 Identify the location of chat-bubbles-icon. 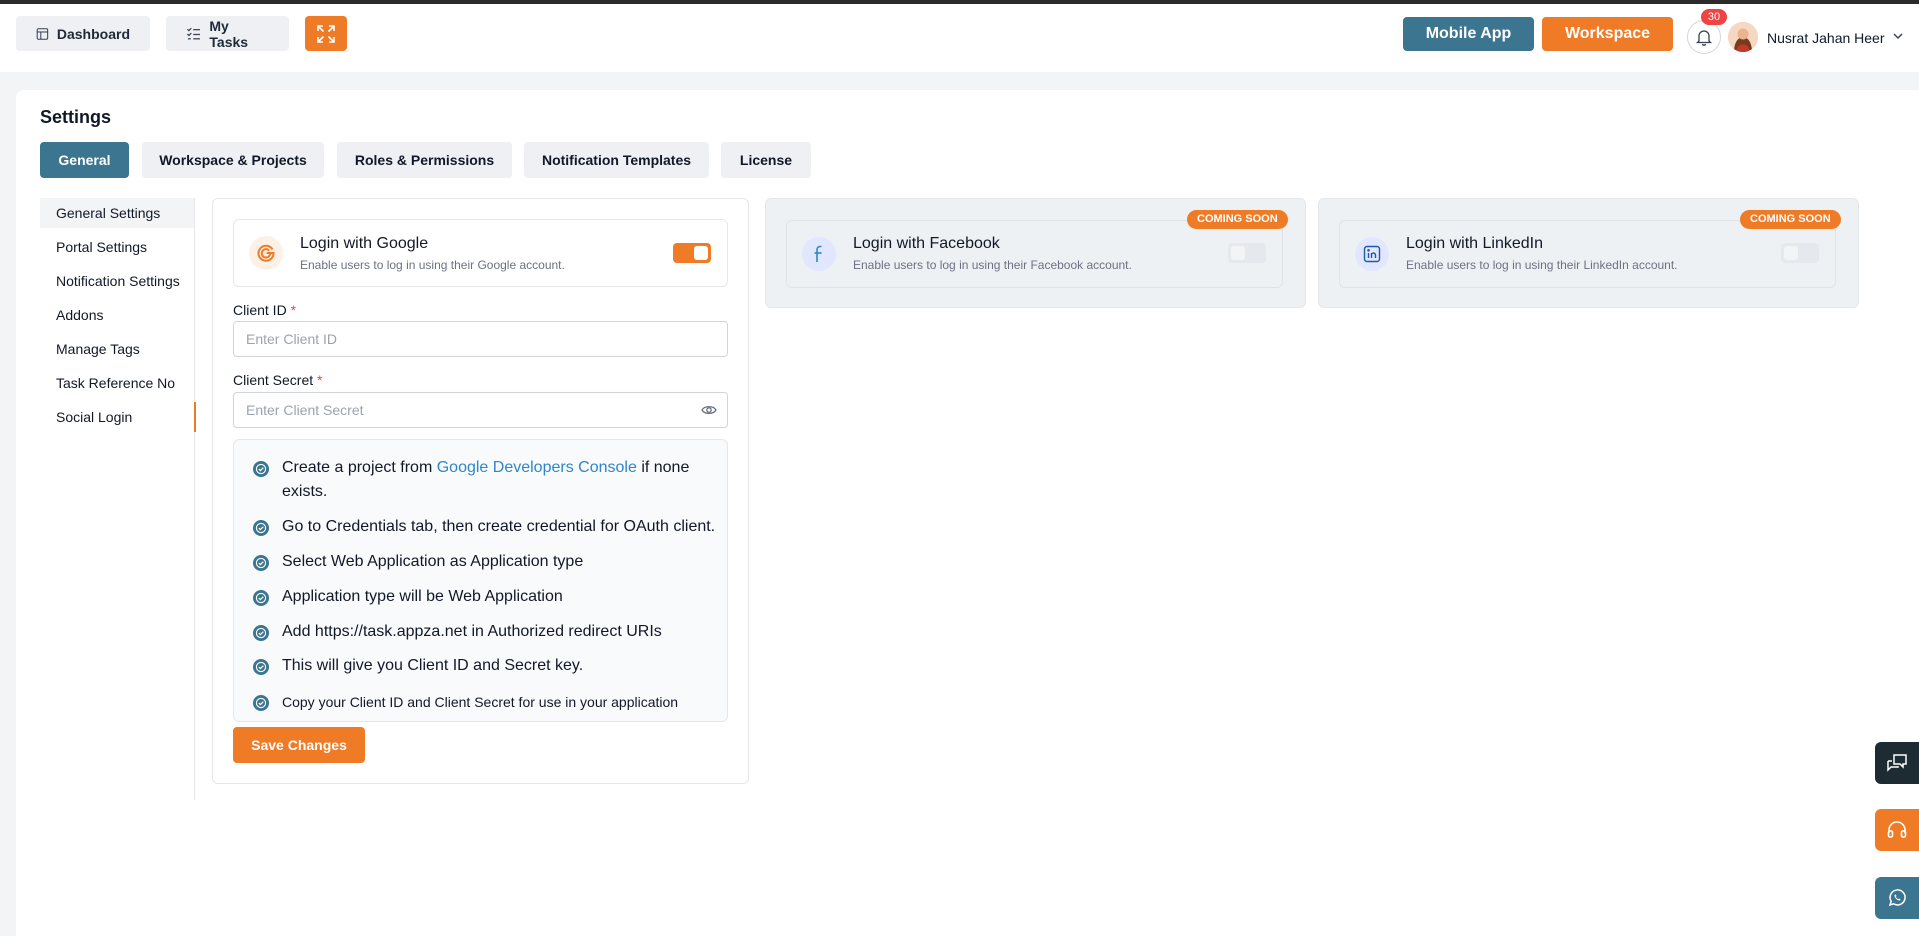
(1897, 763).